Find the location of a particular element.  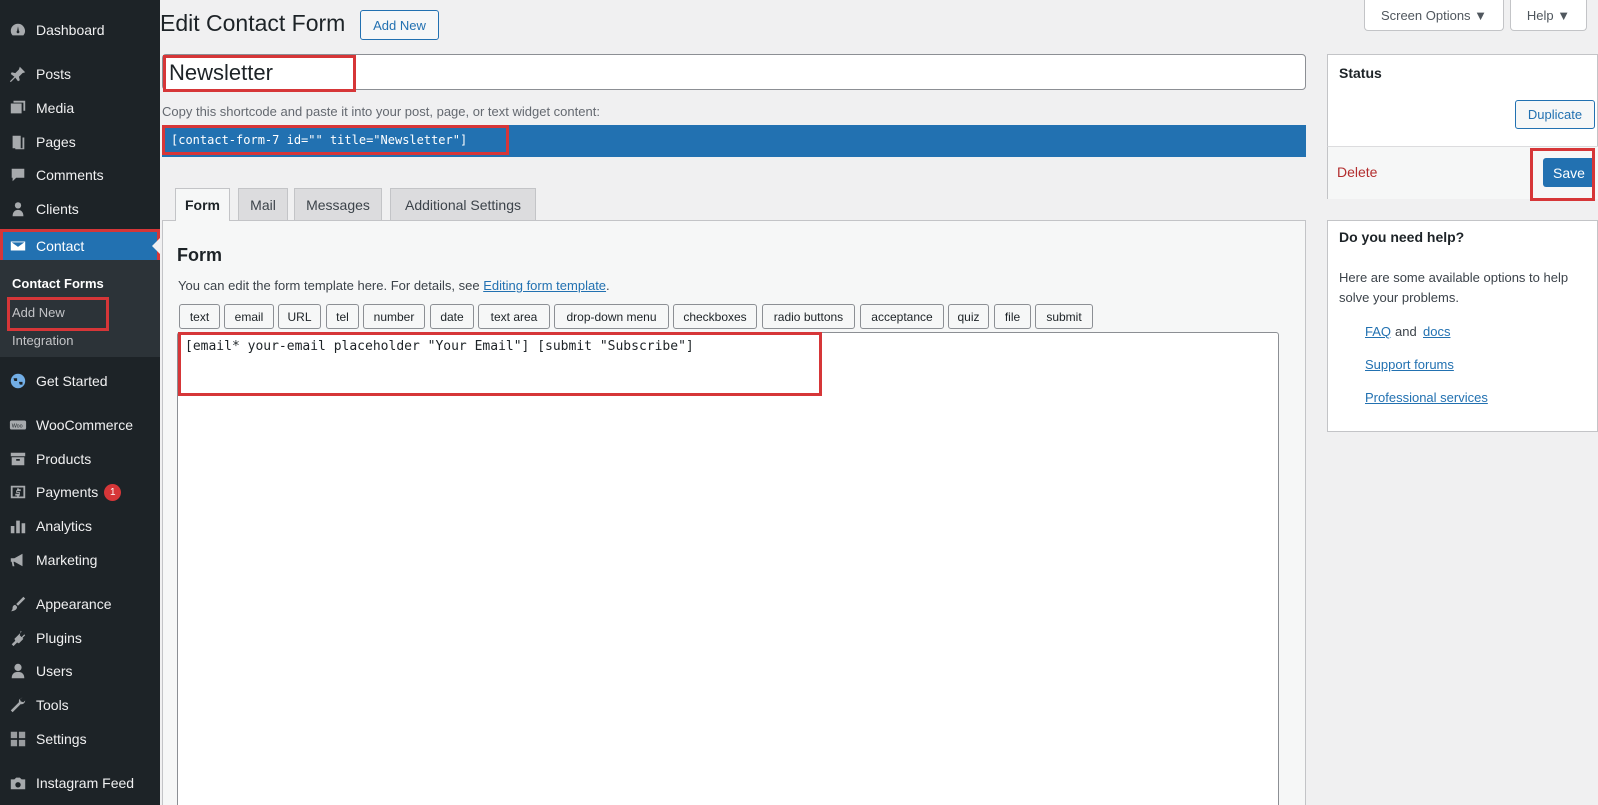

brush-icon is located at coordinates (18, 604).